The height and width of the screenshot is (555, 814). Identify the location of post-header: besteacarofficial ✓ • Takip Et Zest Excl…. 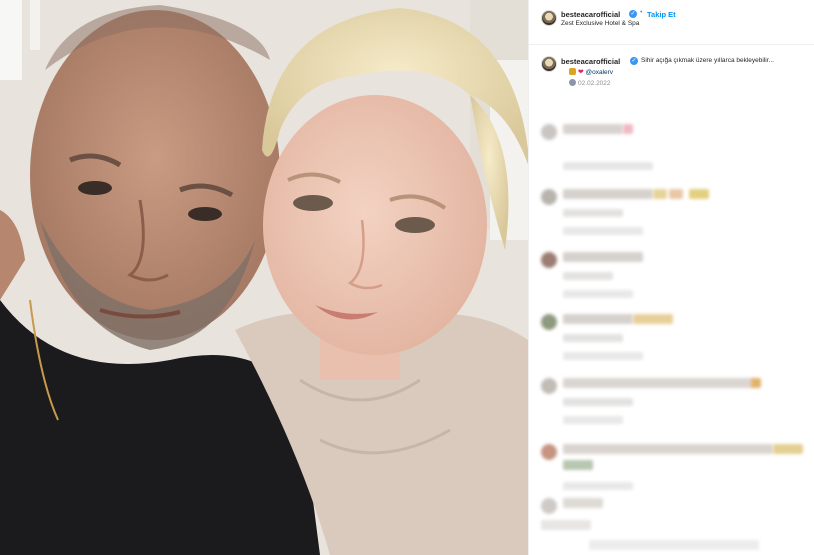
(671, 19).